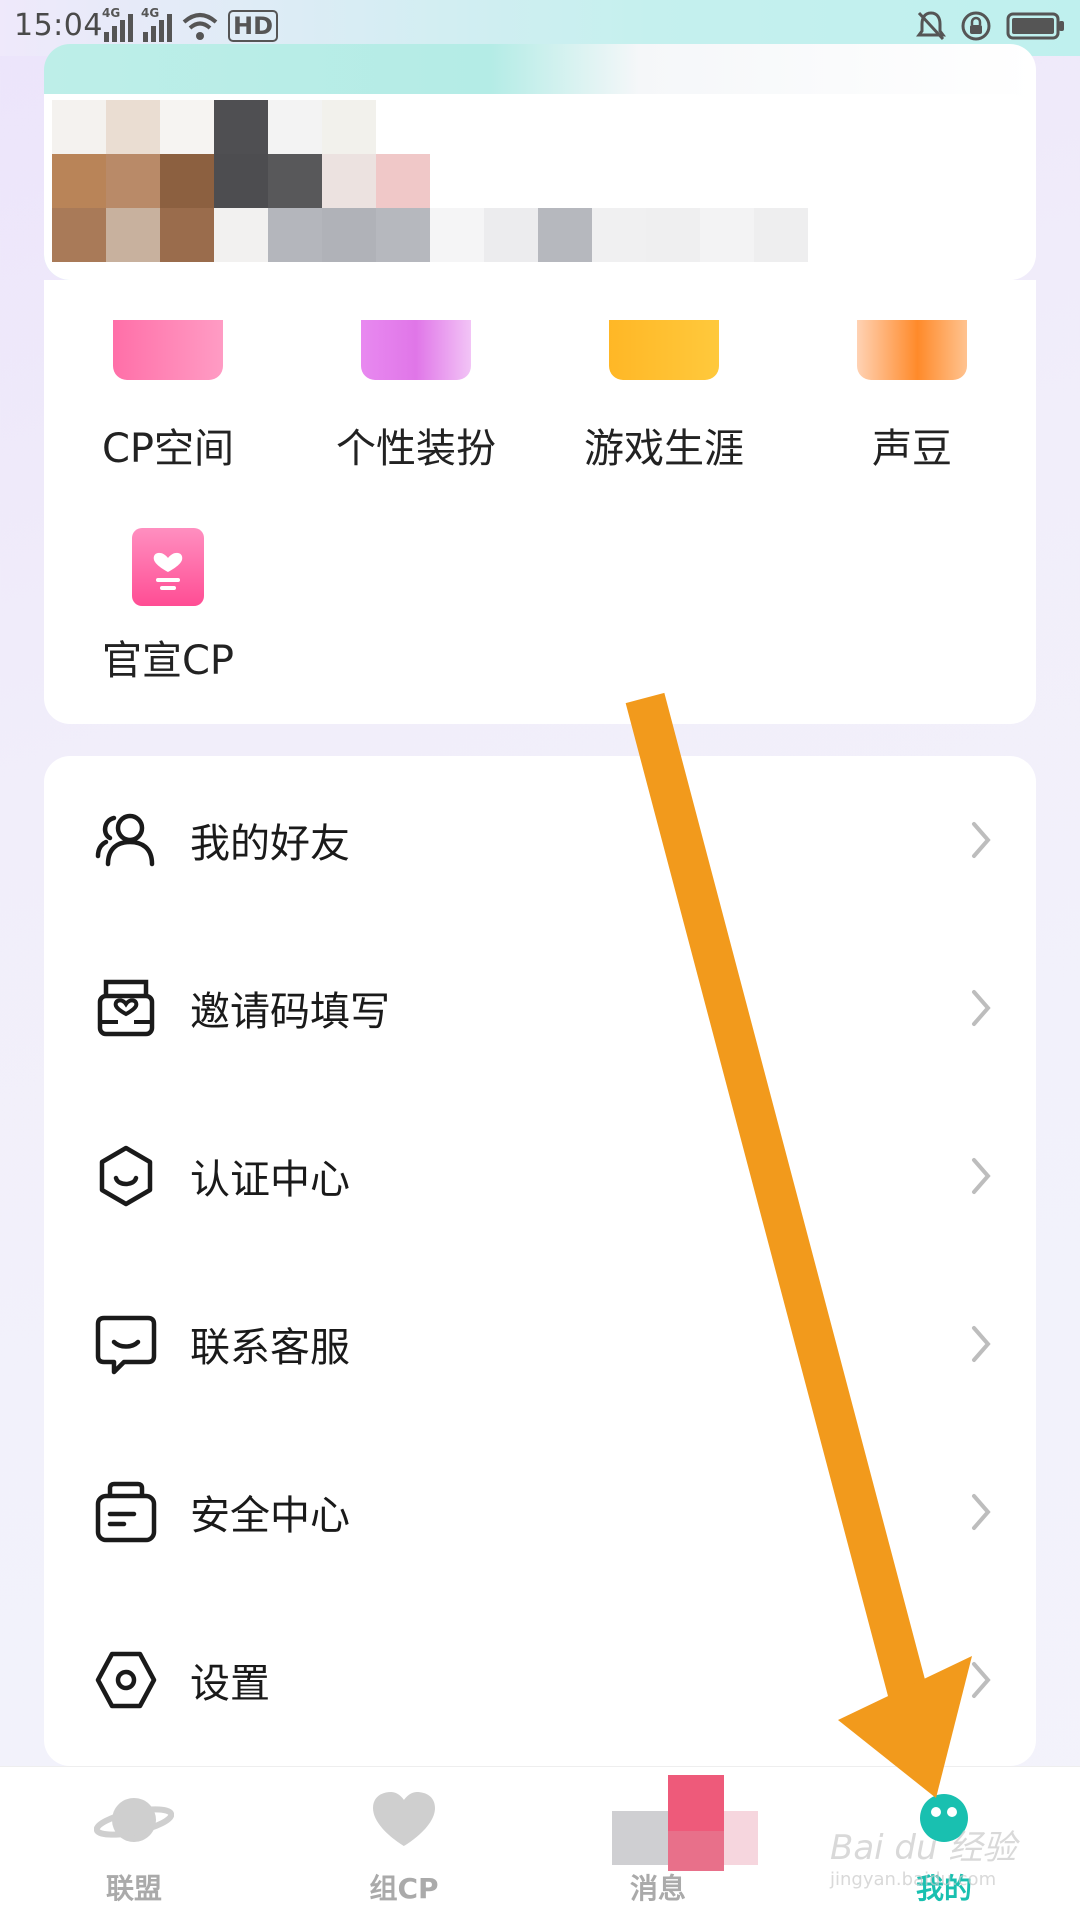 This screenshot has height=1920, width=1080. I want to click on mute-bell-icon, so click(931, 26).